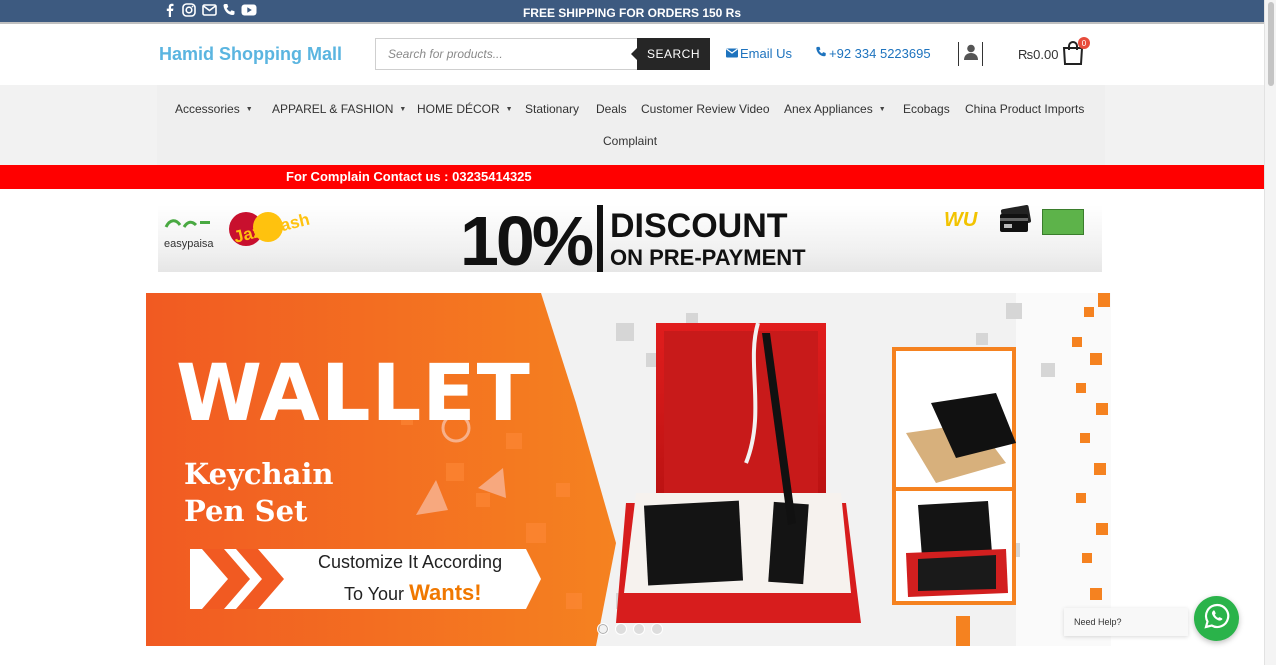 This screenshot has width=1276, height=665. I want to click on nav-item-anex-appliances: Anex Appliances ▼, so click(835, 109).